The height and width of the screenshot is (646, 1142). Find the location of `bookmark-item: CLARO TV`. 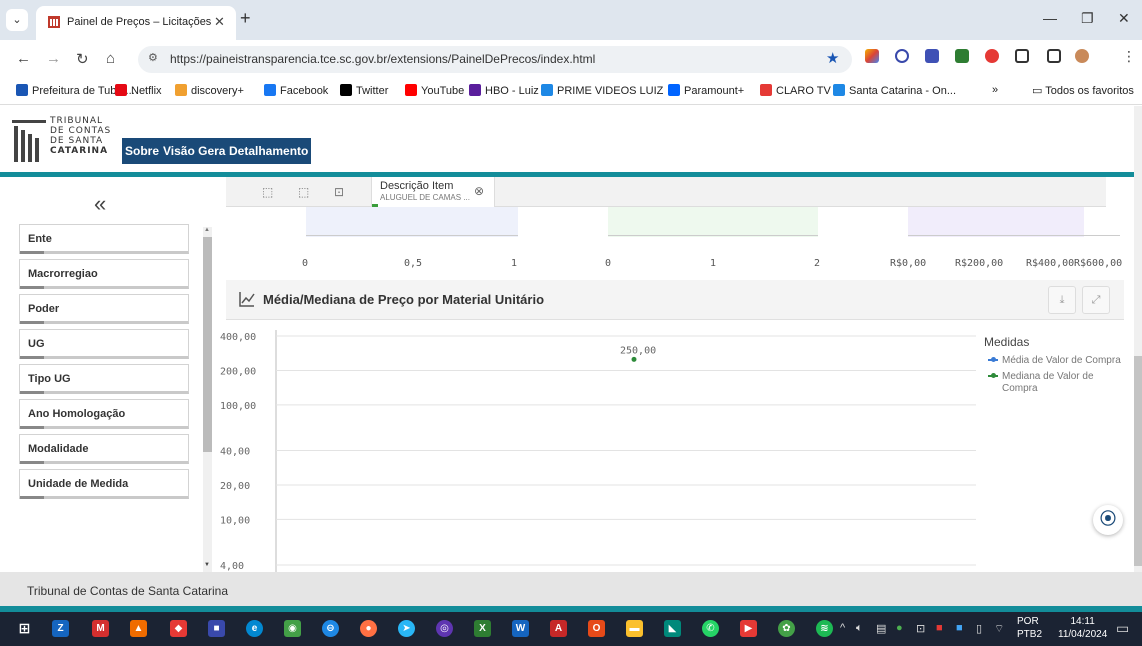

bookmark-item: CLARO TV is located at coordinates (795, 90).